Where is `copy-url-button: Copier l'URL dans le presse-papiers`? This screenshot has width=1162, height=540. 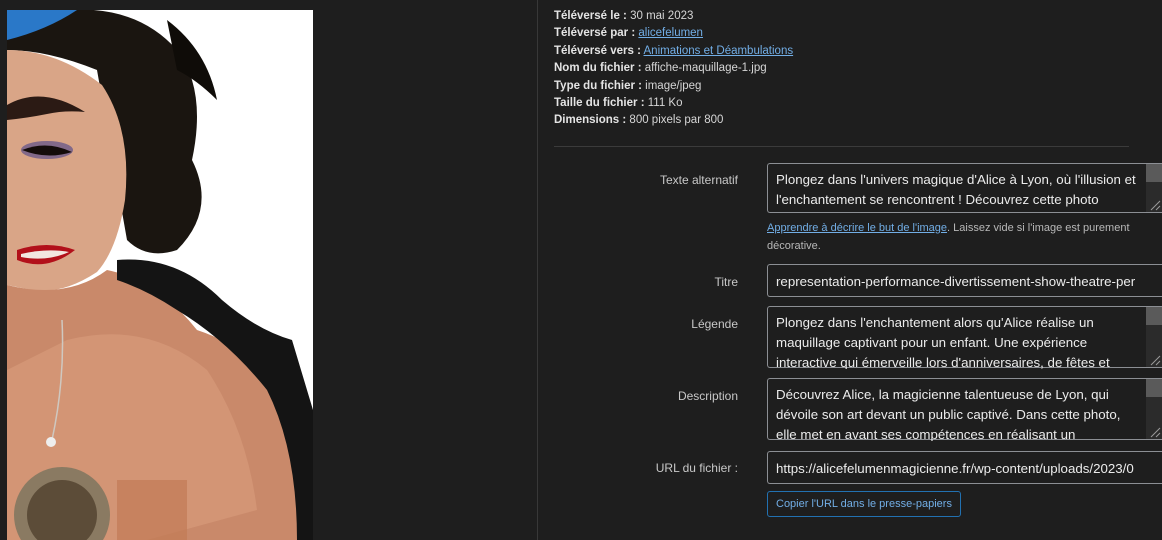 copy-url-button: Copier l'URL dans le presse-papiers is located at coordinates (864, 504).